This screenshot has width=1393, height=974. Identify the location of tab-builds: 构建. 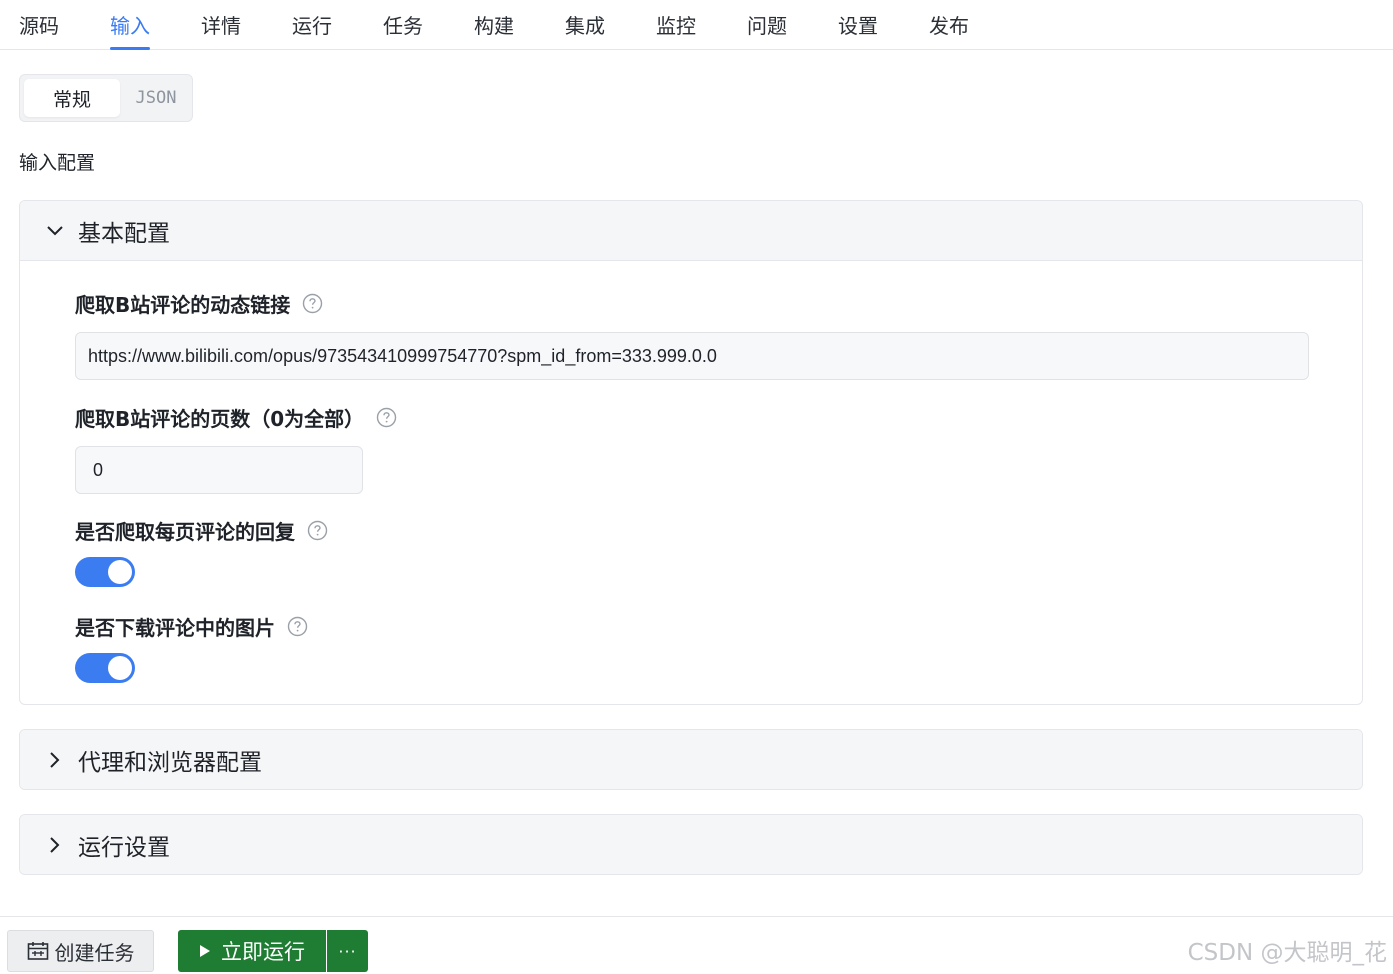
(494, 30).